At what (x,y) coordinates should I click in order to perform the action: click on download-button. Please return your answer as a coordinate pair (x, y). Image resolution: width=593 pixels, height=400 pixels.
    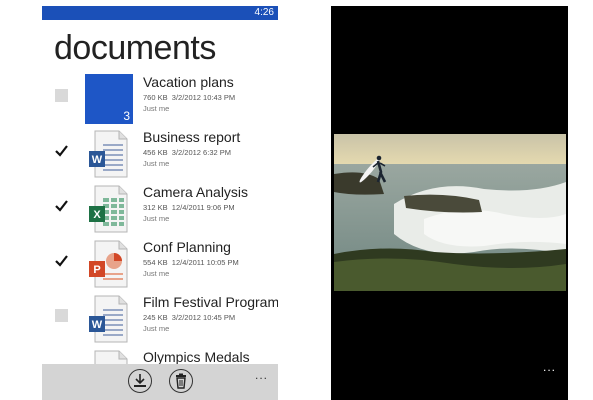
    Looking at the image, I should click on (140, 381).